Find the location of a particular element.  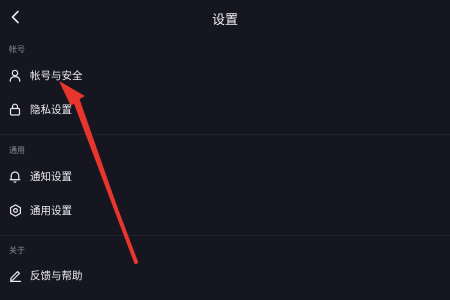

menu-item-label: 通用设置 is located at coordinates (51, 211).